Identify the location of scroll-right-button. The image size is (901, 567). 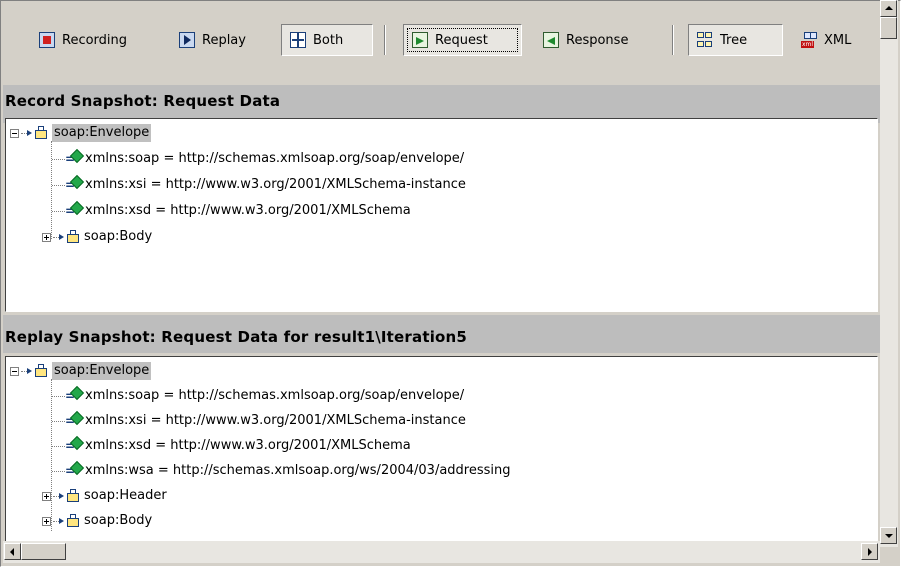
(869, 551).